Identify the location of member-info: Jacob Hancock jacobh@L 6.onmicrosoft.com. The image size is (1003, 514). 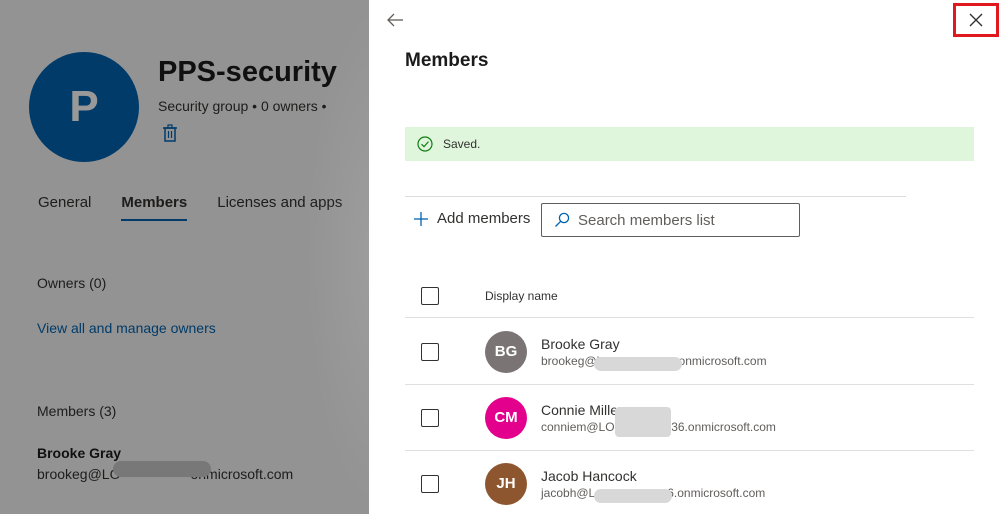
(653, 485).